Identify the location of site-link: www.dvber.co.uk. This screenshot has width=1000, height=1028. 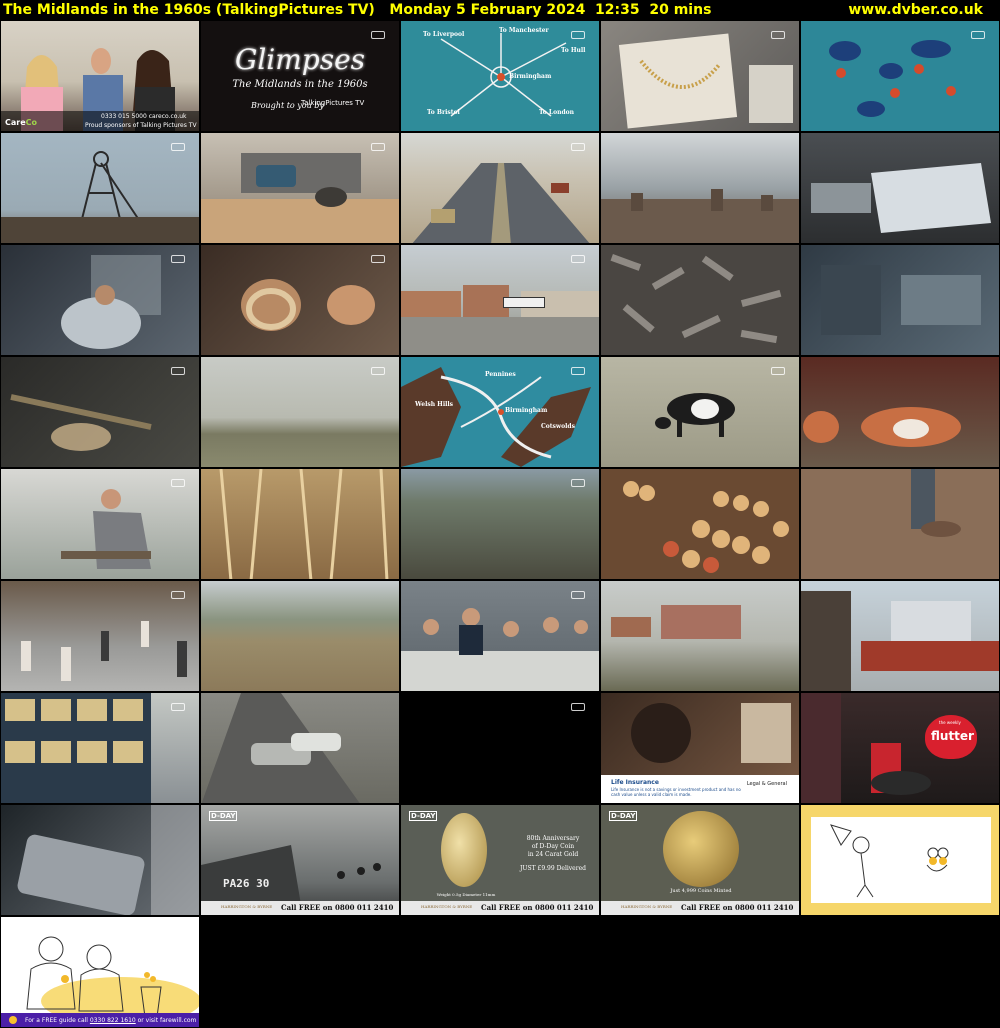
(915, 10).